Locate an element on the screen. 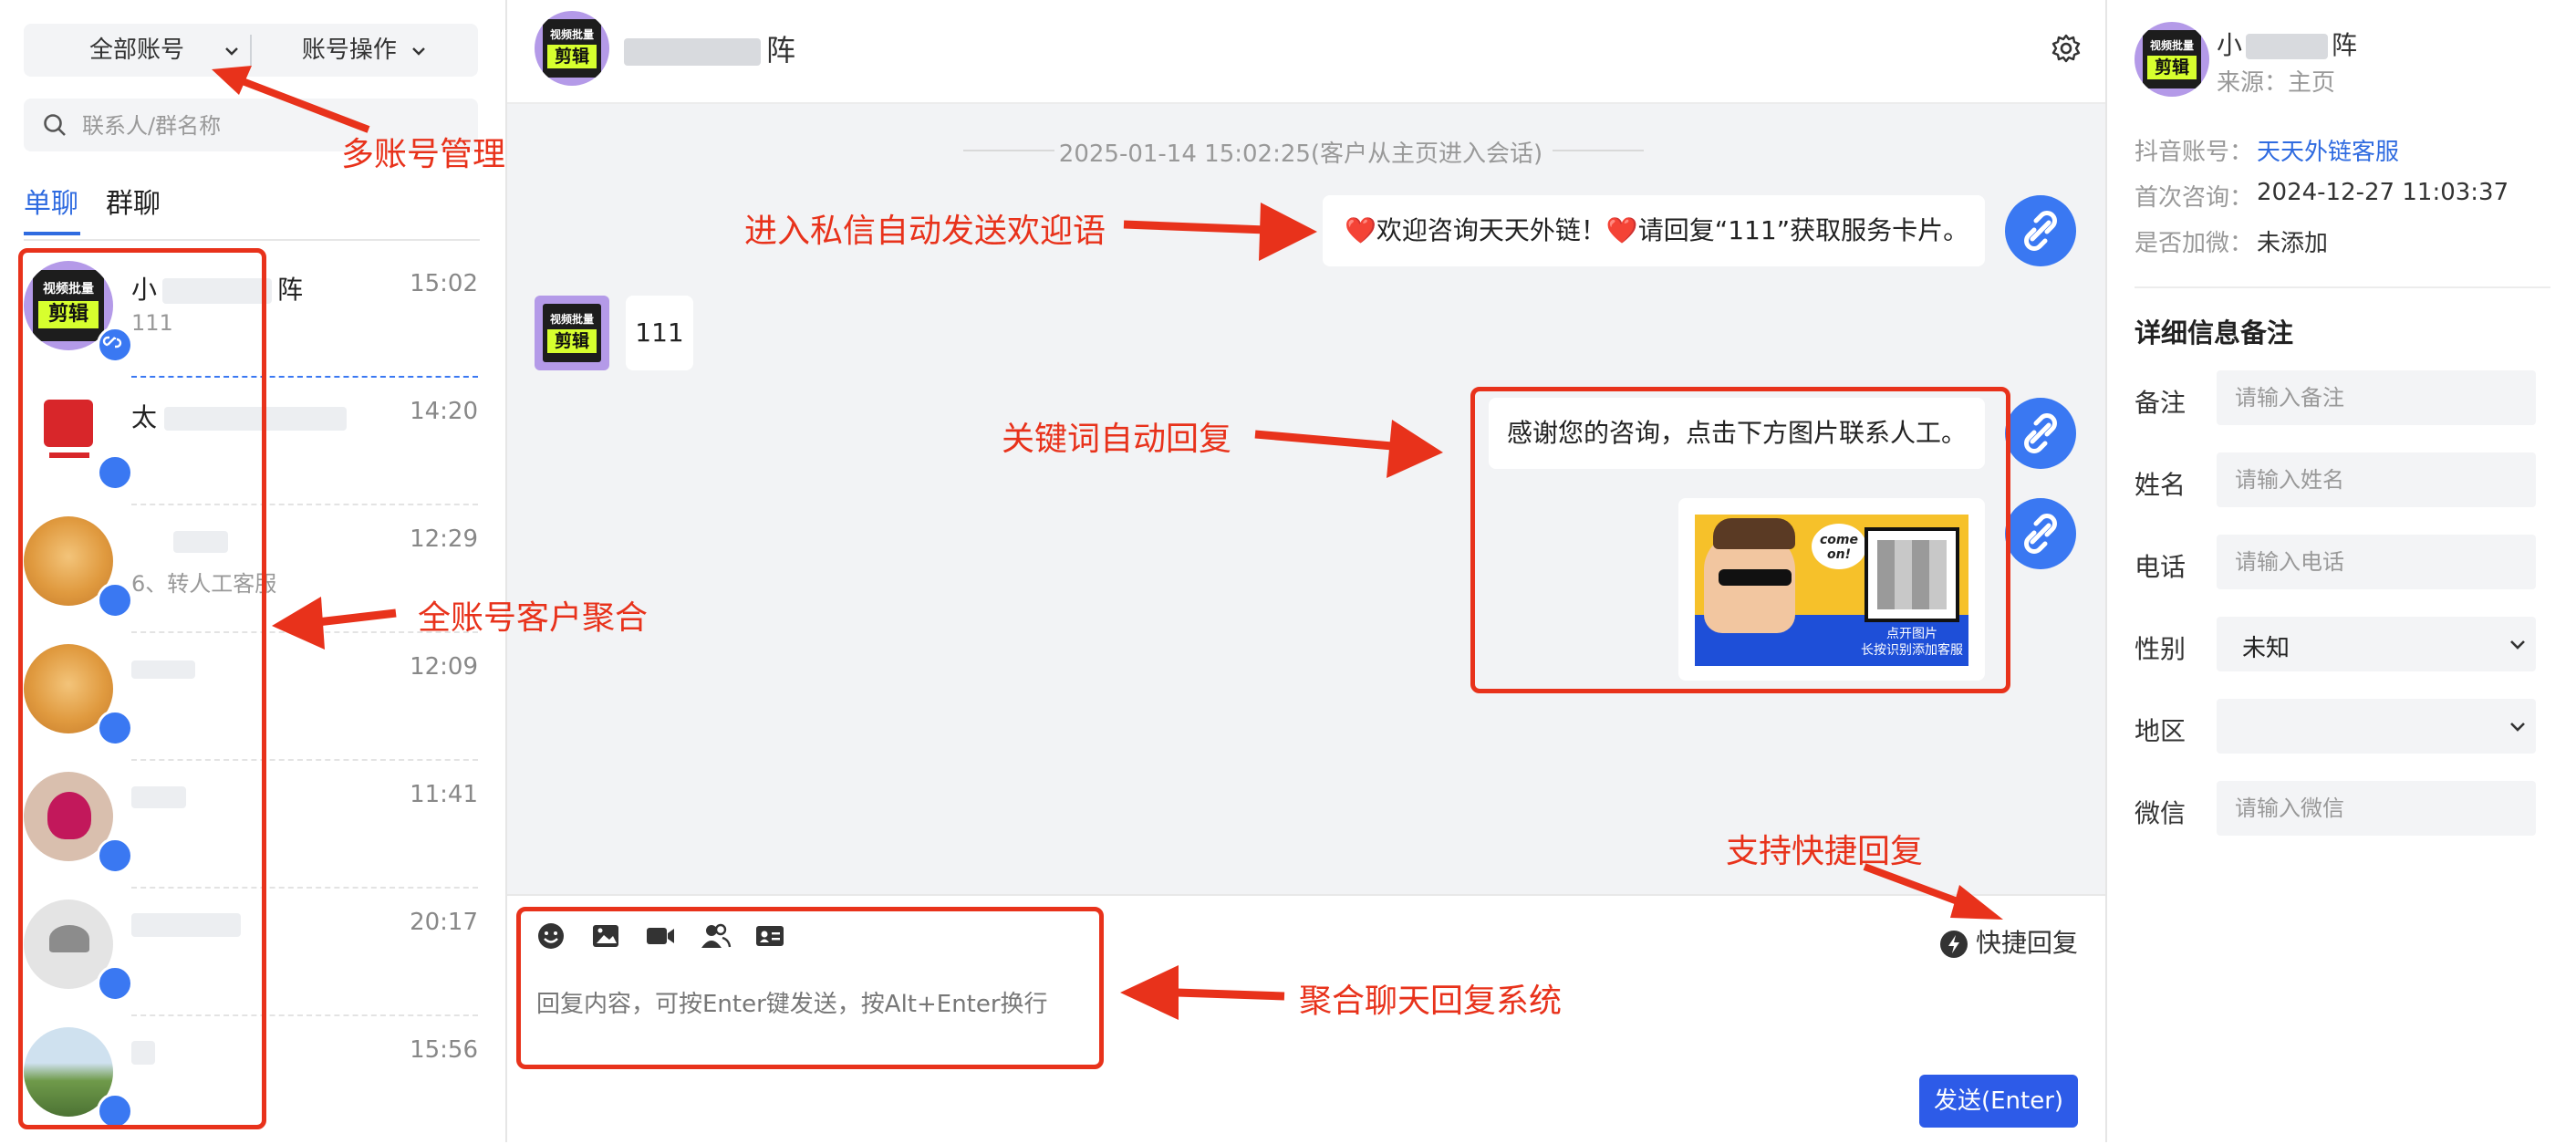  account-toolbar: 全部账号 账号操作 is located at coordinates (251, 50).